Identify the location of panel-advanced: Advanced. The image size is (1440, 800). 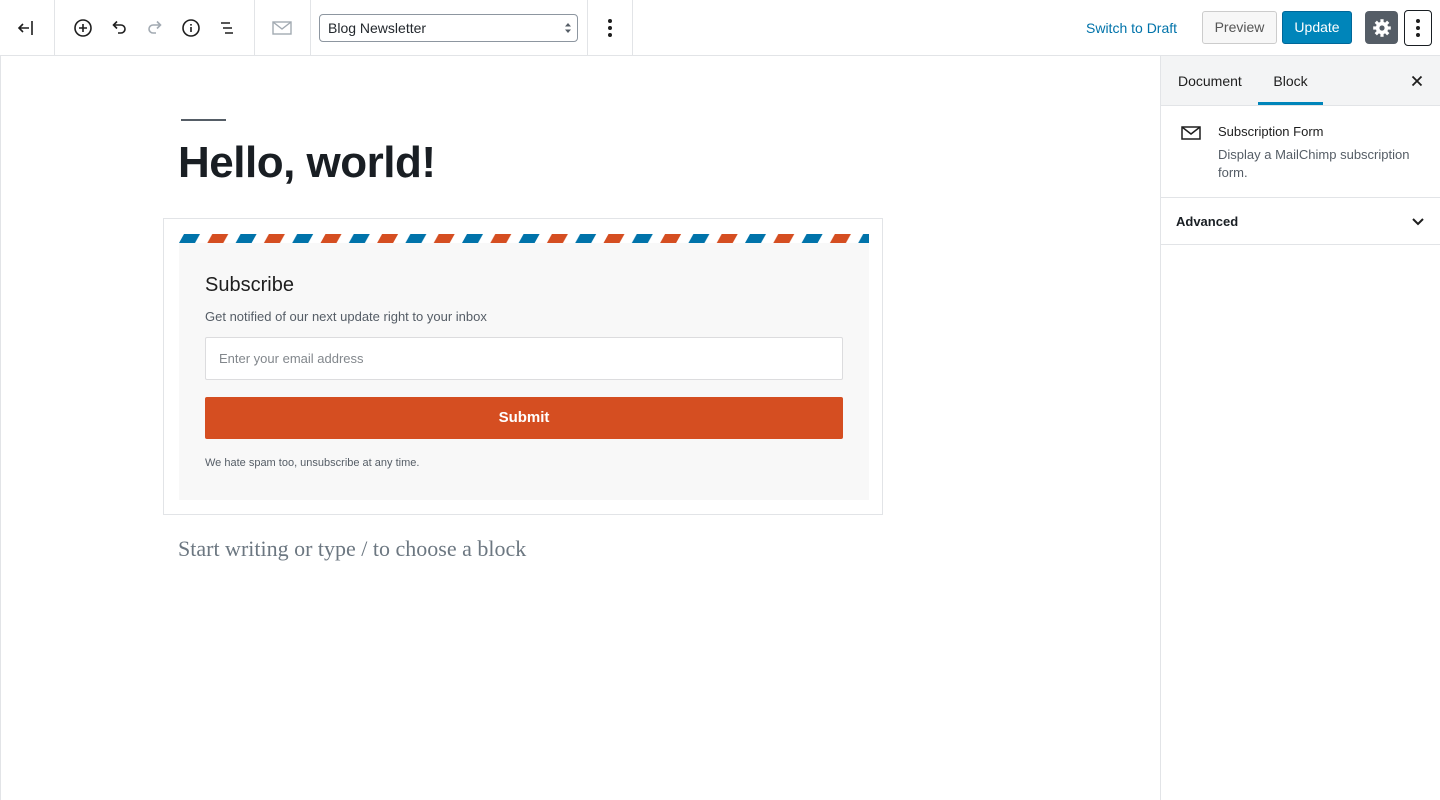
(1300, 221).